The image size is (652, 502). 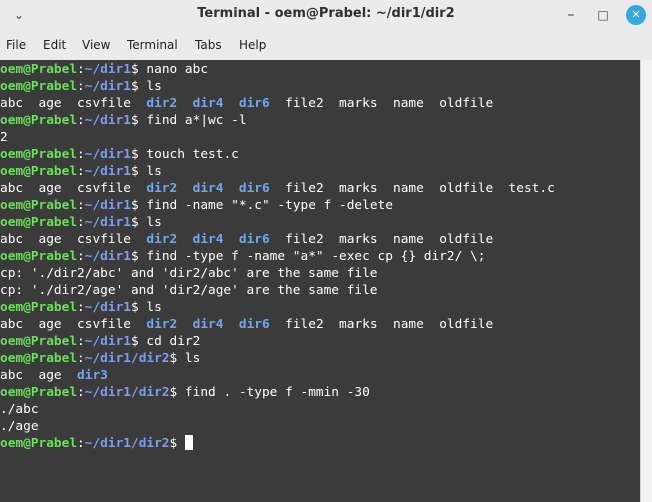 What do you see at coordinates (19, 426) in the screenshot?
I see `terminal-text-segment: ./age` at bounding box center [19, 426].